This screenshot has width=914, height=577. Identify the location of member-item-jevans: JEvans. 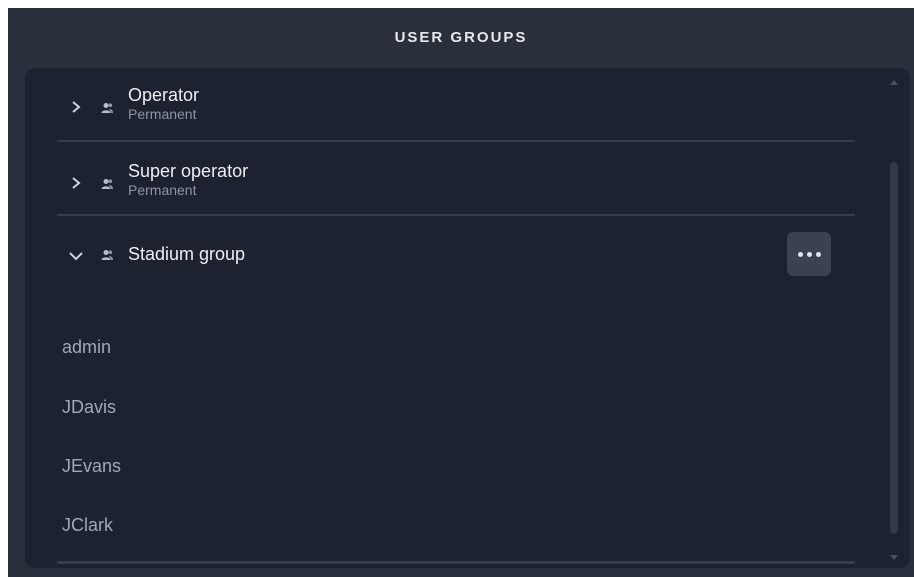
(91, 466).